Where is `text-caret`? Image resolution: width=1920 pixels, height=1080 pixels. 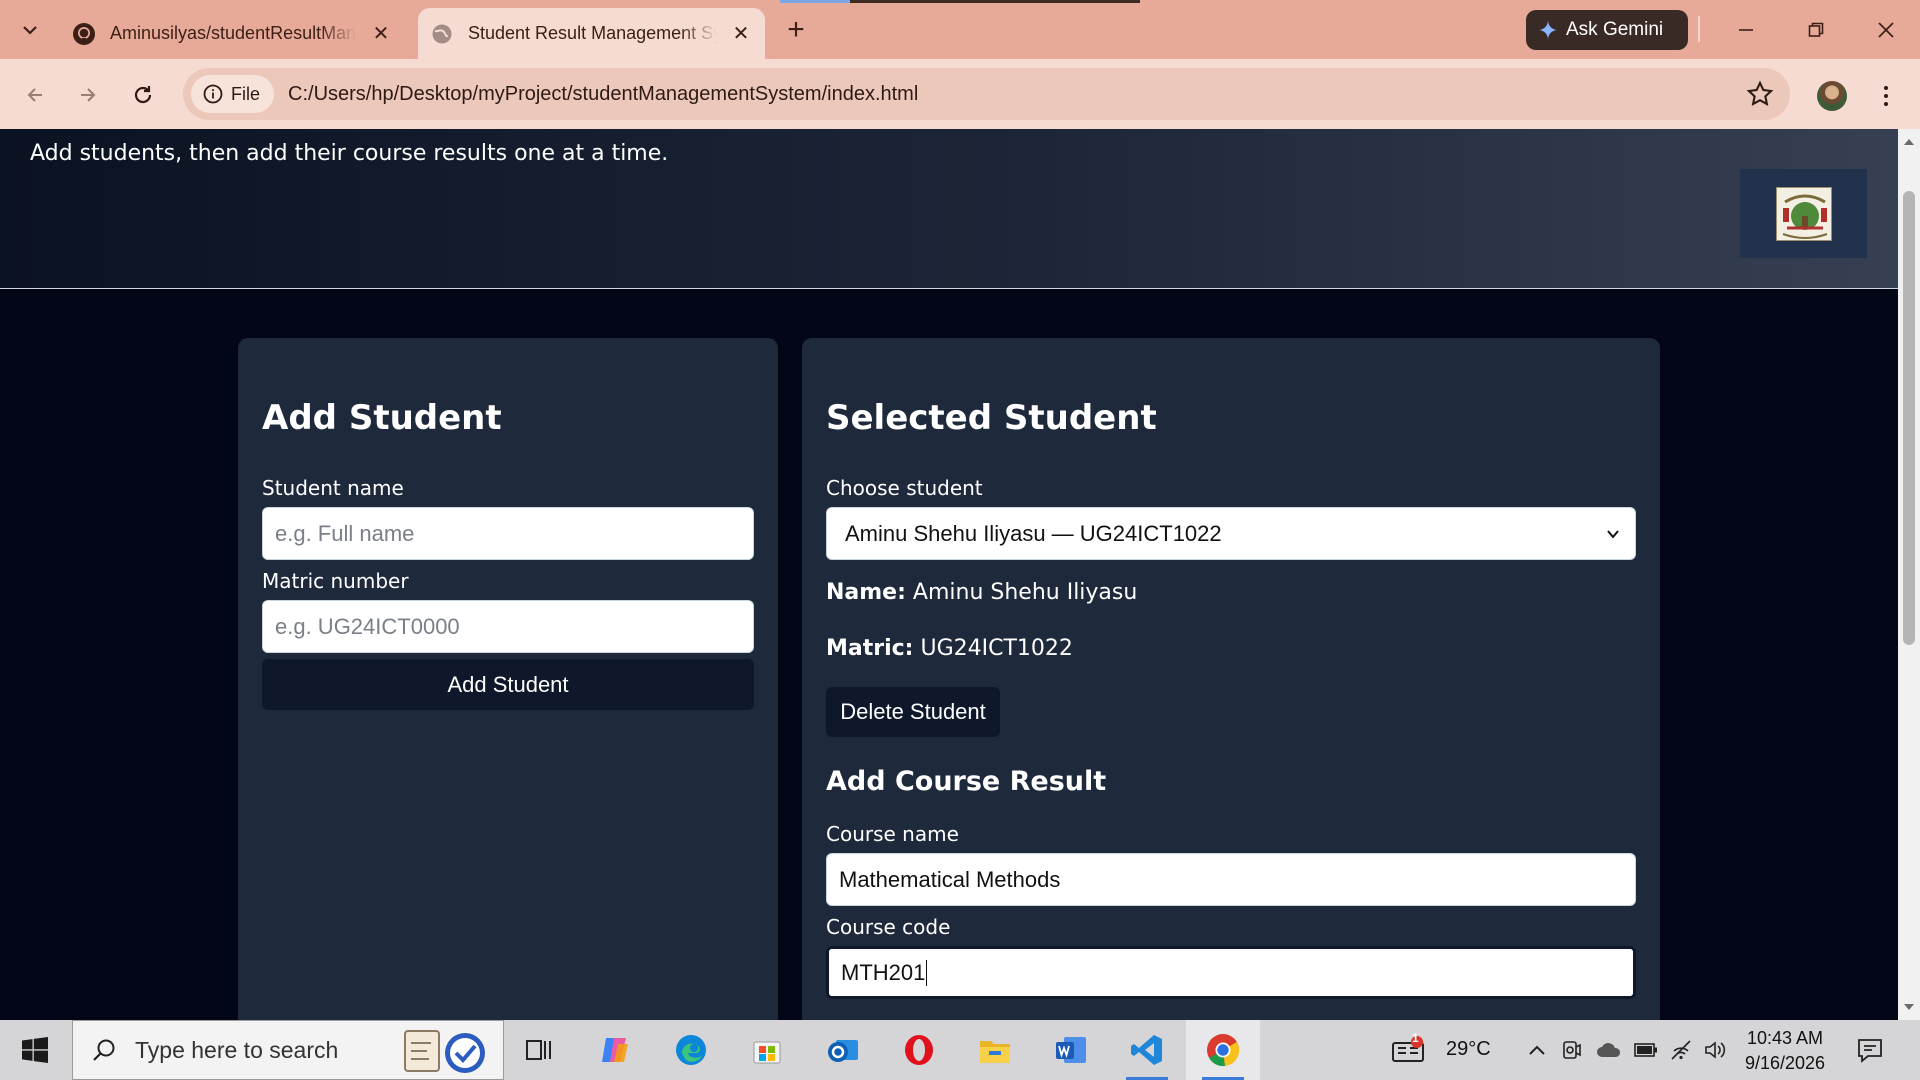
text-caret is located at coordinates (927, 972).